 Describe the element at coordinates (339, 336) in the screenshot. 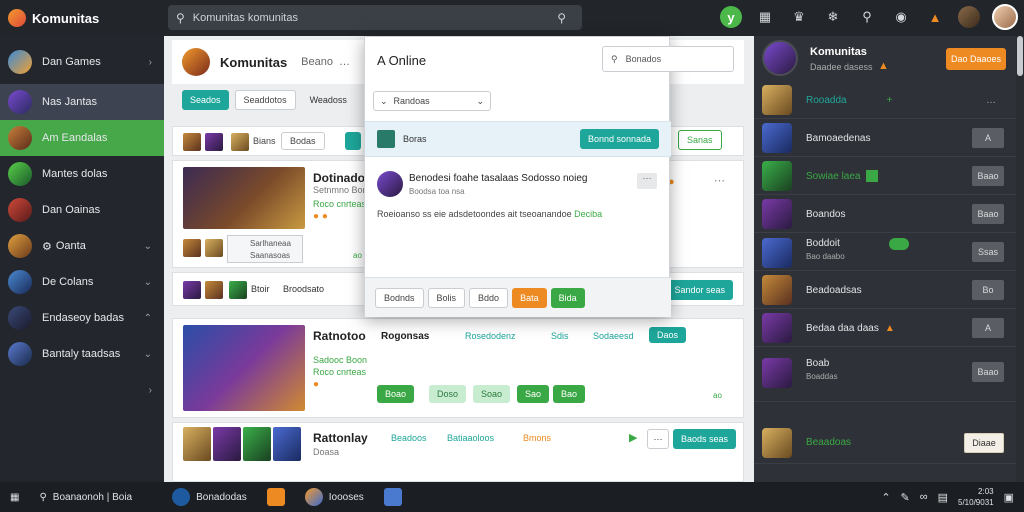

I see `post-title: Ratnotoo` at that location.